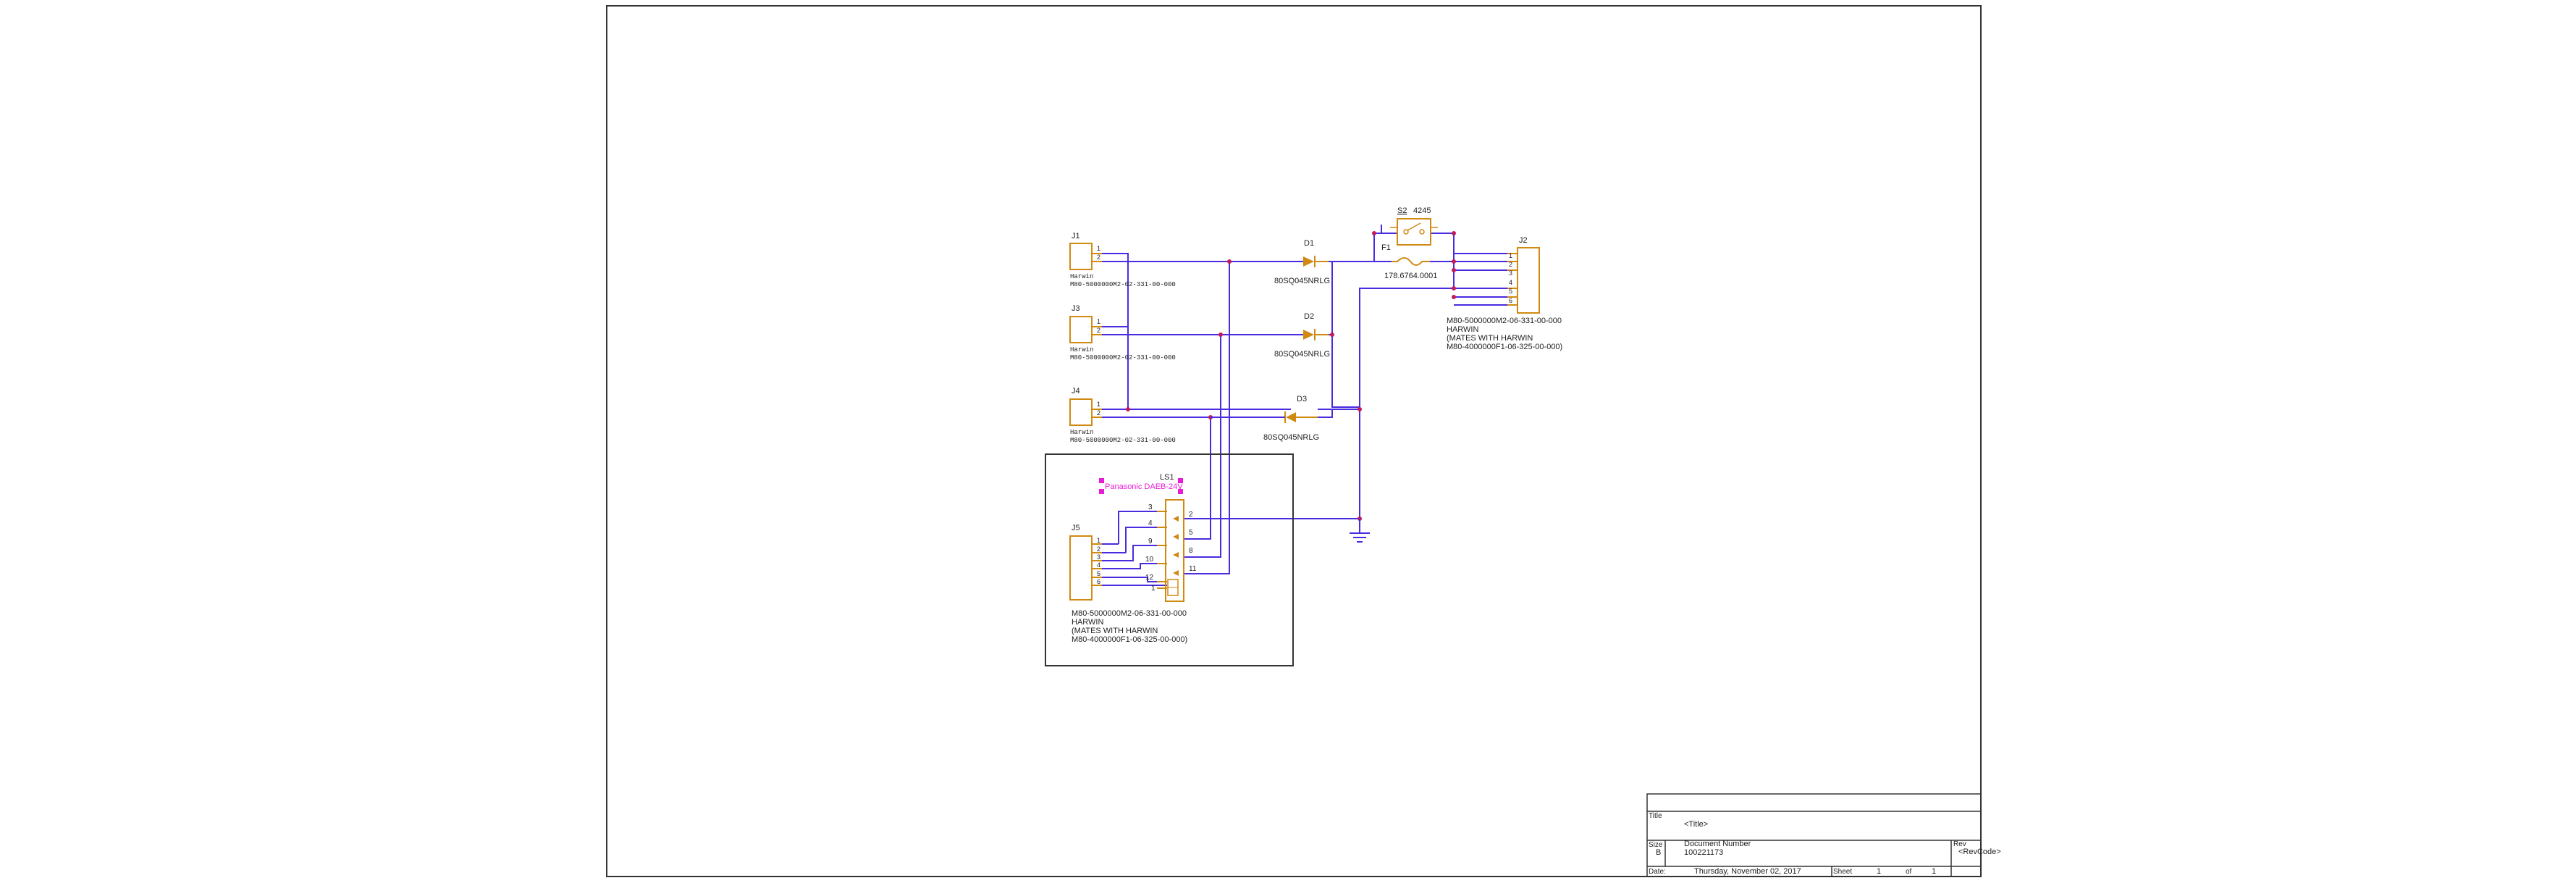 This screenshot has width=2576, height=891. What do you see at coordinates (1414, 232) in the screenshot?
I see `switch-body` at bounding box center [1414, 232].